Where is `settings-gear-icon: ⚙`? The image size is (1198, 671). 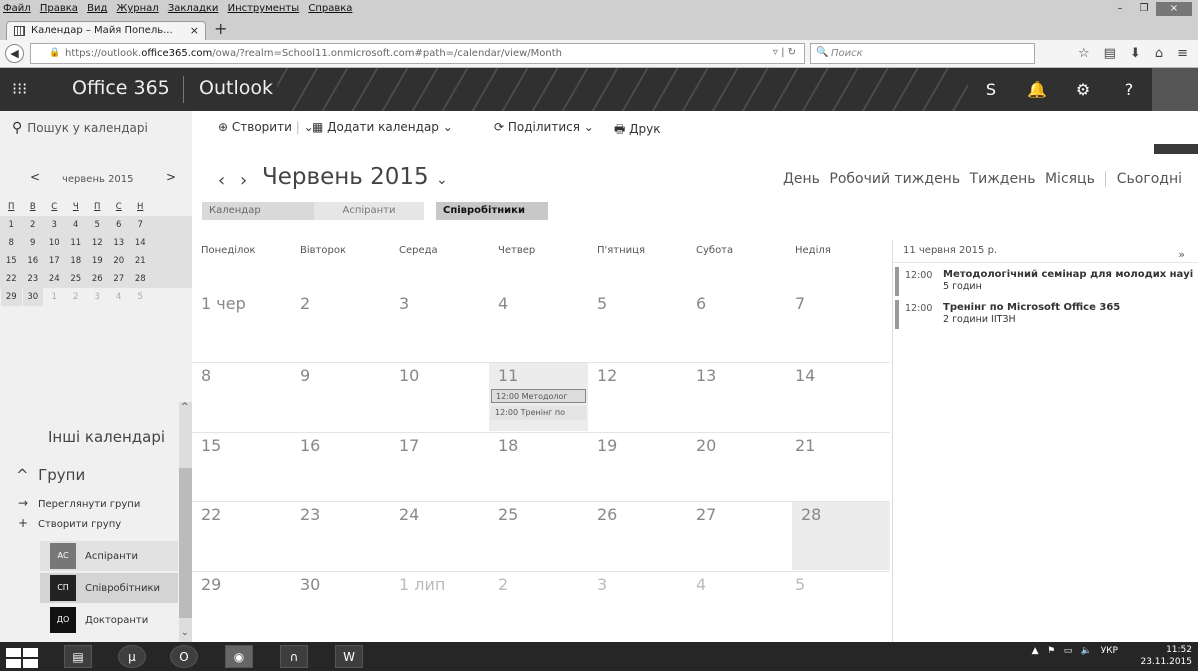 settings-gear-icon: ⚙ is located at coordinates (1083, 89).